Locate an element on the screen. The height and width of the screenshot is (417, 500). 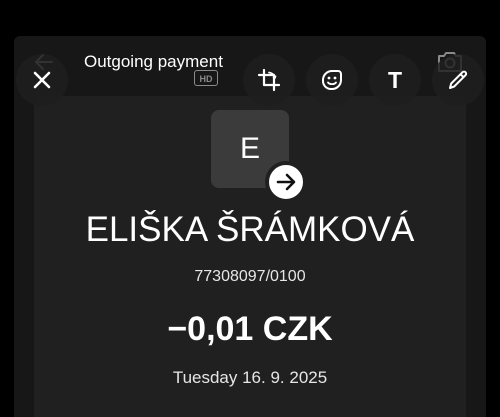
arrow-right-icon is located at coordinates (286, 182).